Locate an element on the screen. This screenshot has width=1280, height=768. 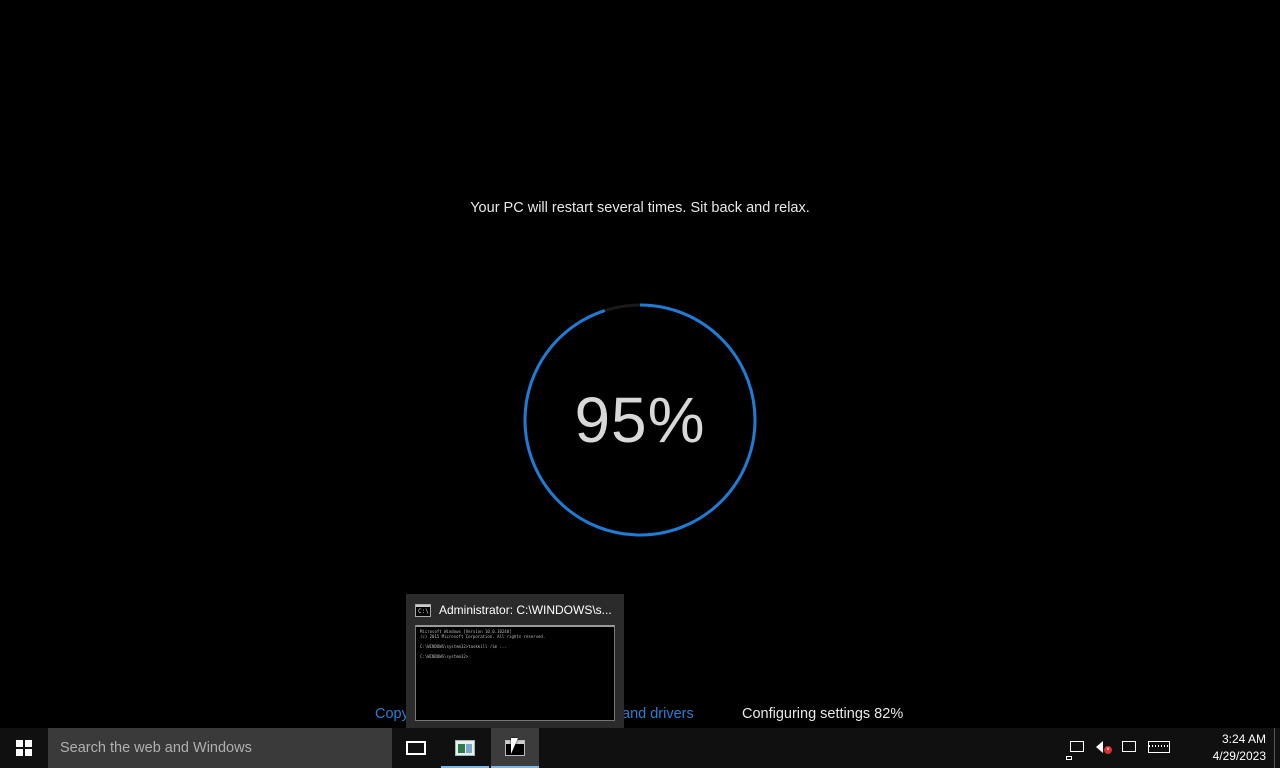
keyboard-icon is located at coordinates (1159, 747).